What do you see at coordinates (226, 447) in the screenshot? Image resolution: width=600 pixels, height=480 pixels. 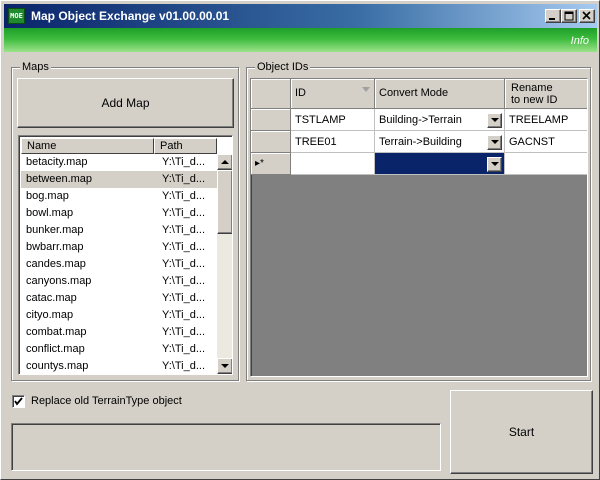 I see `status-panel` at bounding box center [226, 447].